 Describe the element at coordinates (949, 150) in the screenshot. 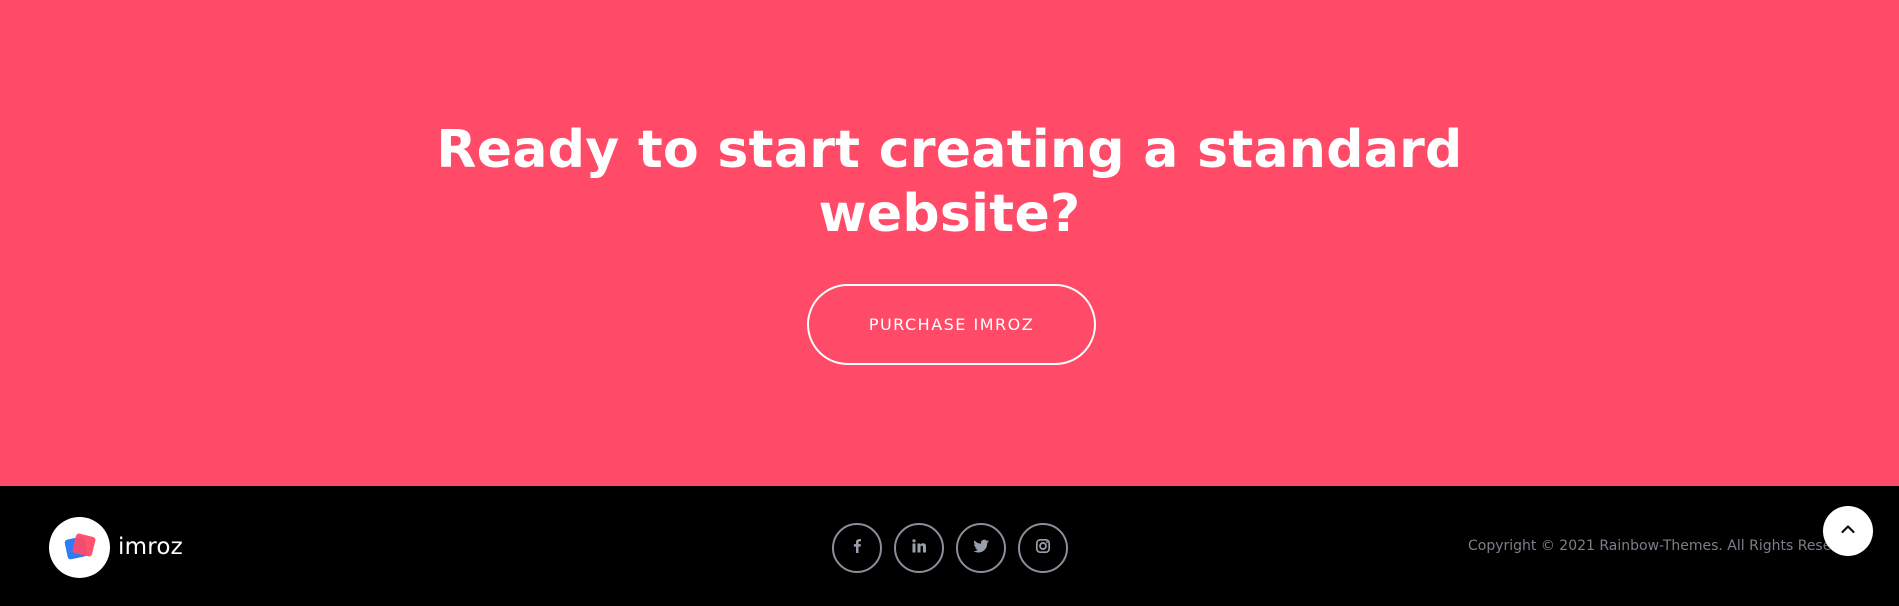

I see `cta-title-line-1: Ready to start creating a standard` at that location.